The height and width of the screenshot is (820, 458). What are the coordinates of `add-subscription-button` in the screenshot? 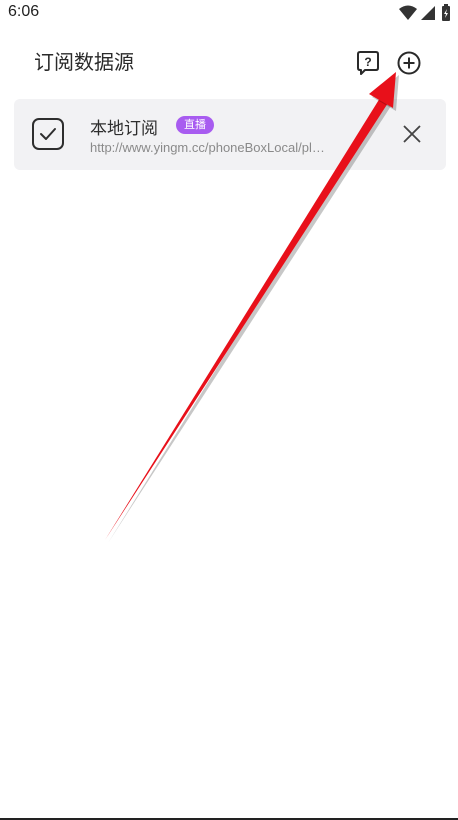 It's located at (409, 63).